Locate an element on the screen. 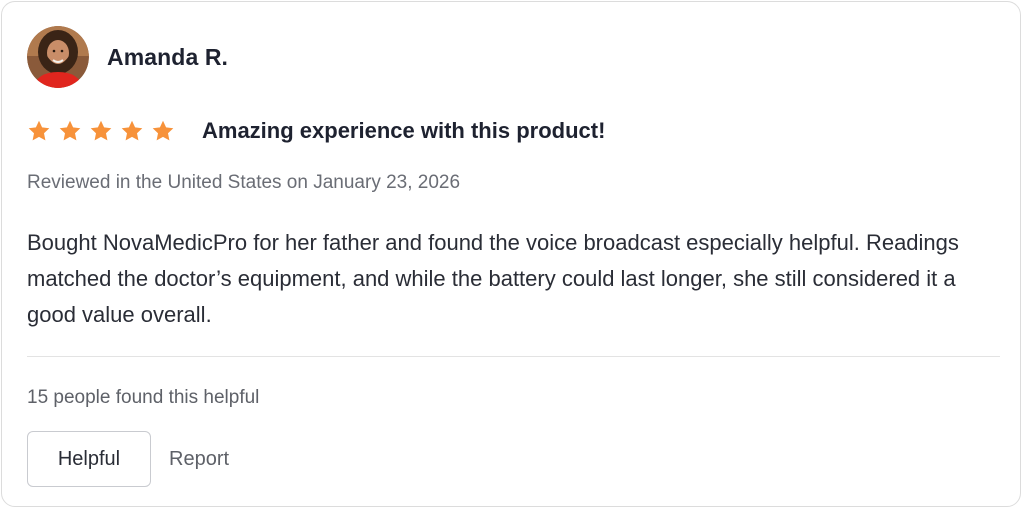 Image resolution: width=1024 pixels, height=510 pixels. review-actions: Helpful Report is located at coordinates (128, 459).